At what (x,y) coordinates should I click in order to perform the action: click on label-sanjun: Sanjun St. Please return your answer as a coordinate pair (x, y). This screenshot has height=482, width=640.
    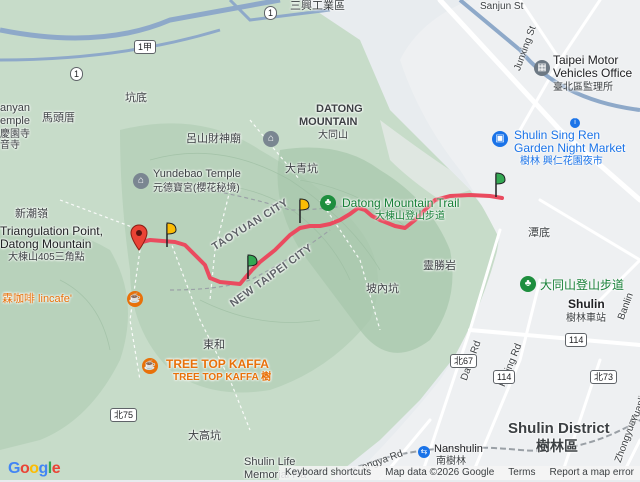
    Looking at the image, I should click on (502, 6).